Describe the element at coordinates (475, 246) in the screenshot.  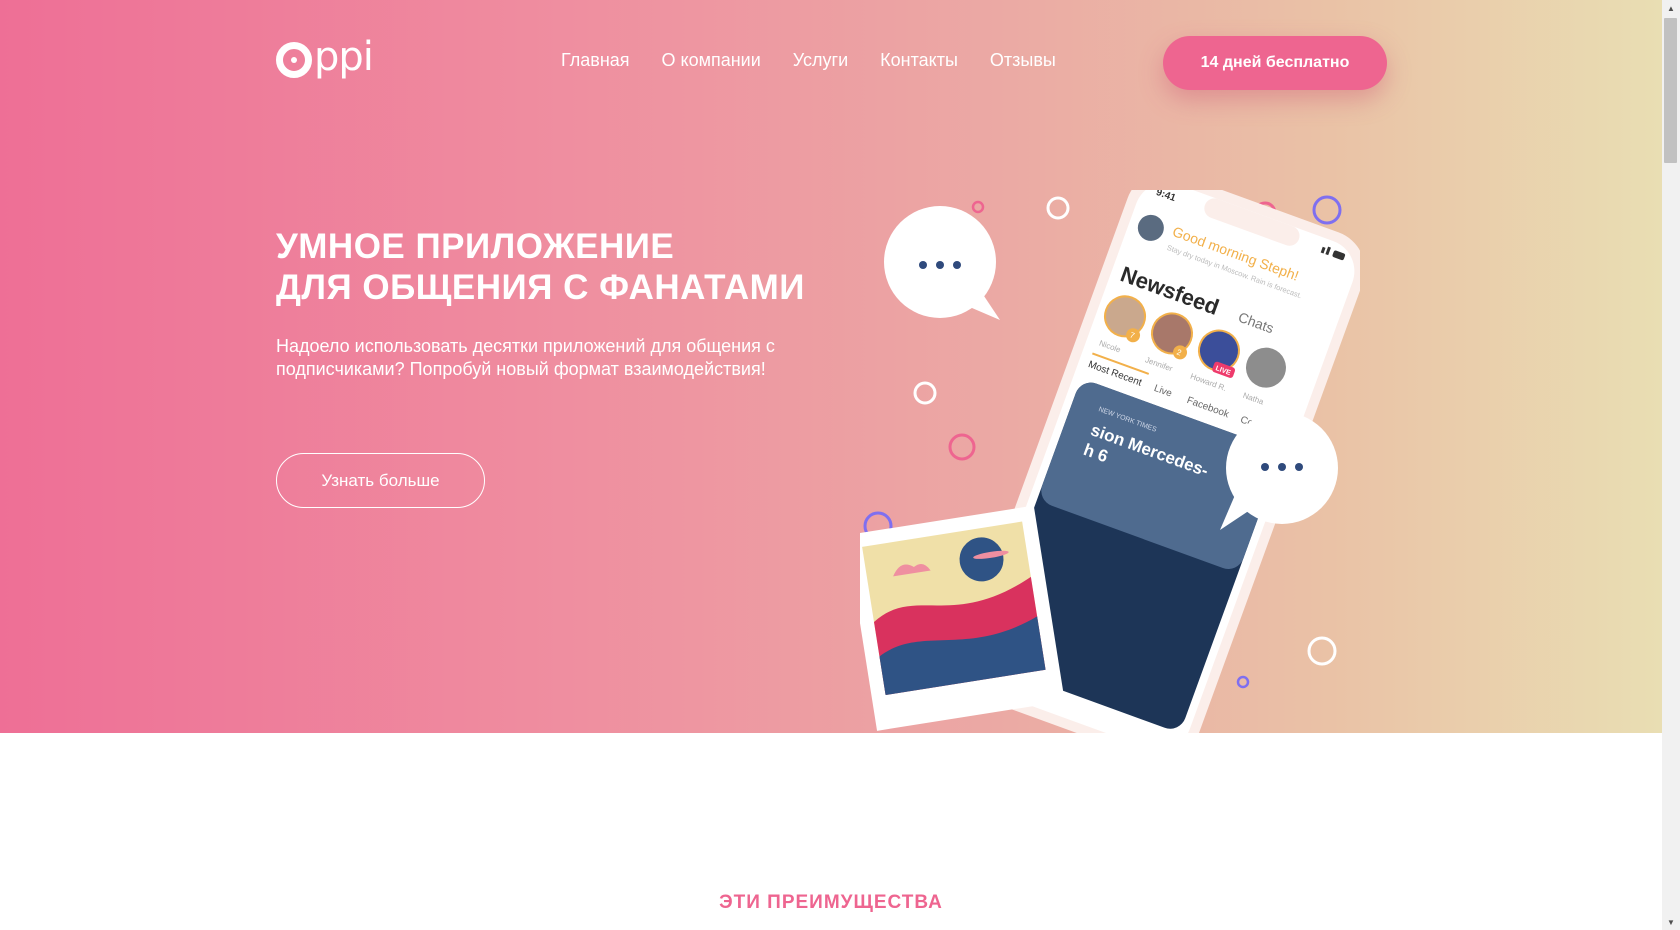
I see `hero-title-line-1: УМНОЕ ПРИЛОЖЕНИЕ` at that location.